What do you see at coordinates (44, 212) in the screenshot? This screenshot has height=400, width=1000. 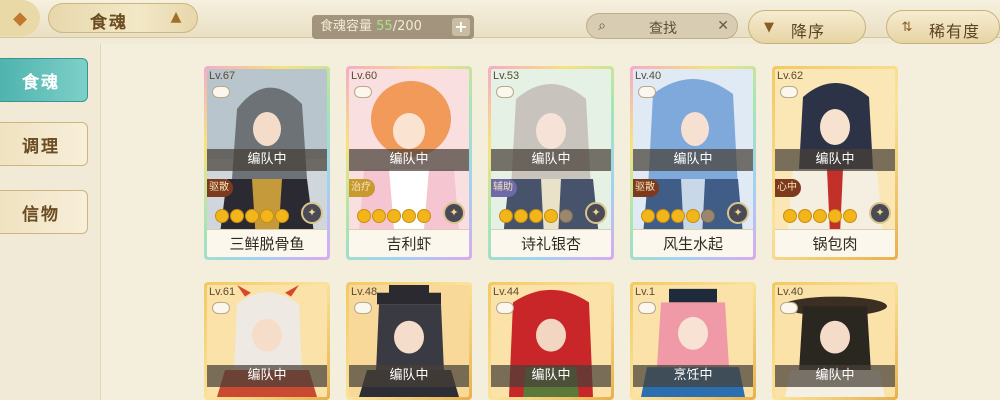 I see `tab-tokens: 信物` at bounding box center [44, 212].